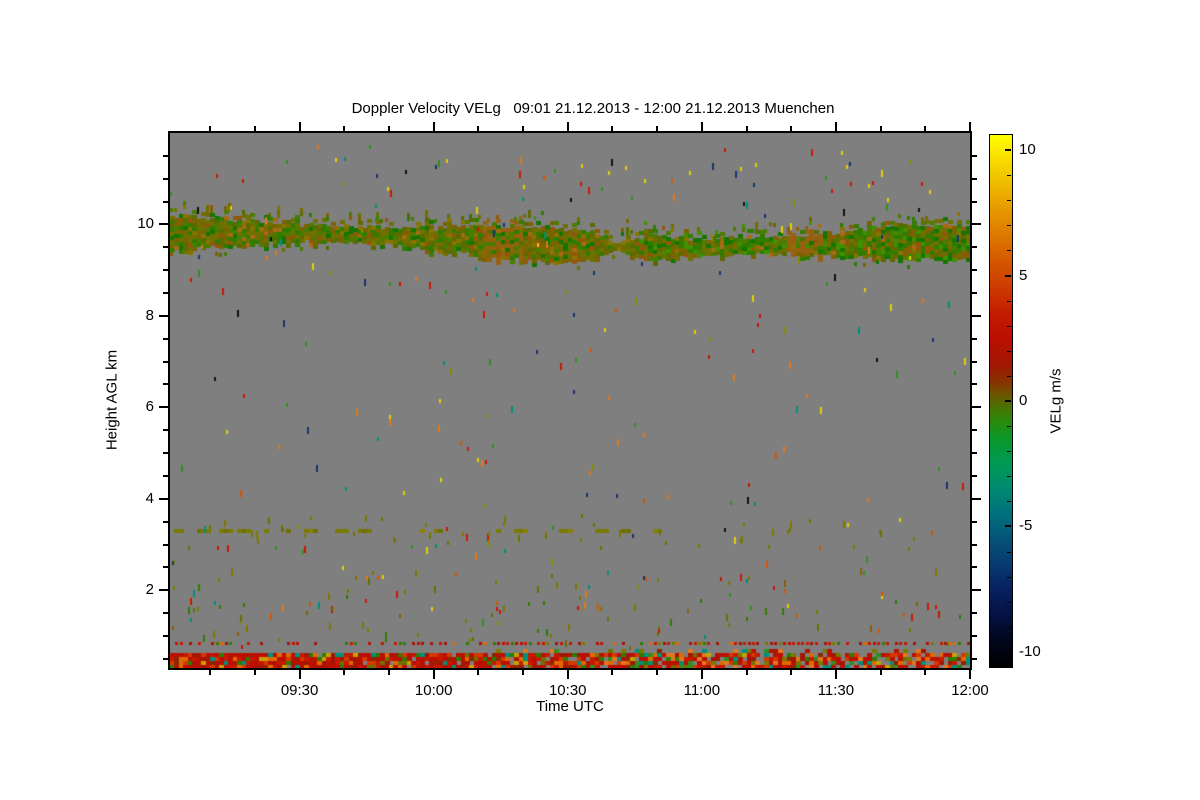 This screenshot has width=1200, height=800. What do you see at coordinates (145, 224) in the screenshot?
I see `y-tick-label: 10` at bounding box center [145, 224].